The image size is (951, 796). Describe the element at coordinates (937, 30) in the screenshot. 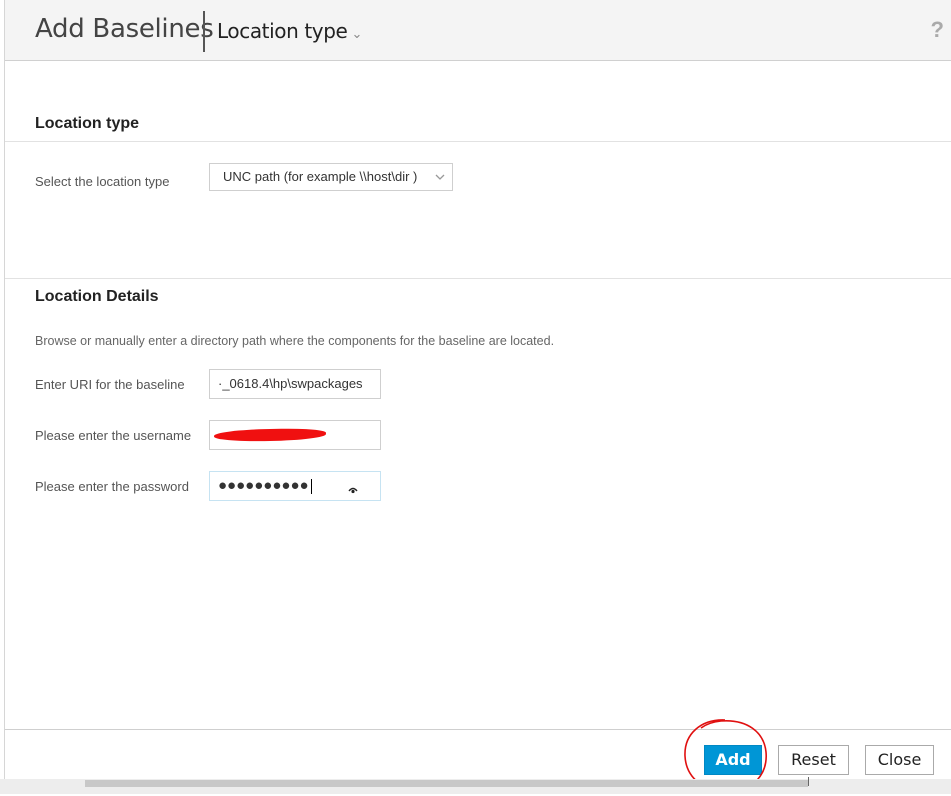

I see `help-icon: ?` at that location.